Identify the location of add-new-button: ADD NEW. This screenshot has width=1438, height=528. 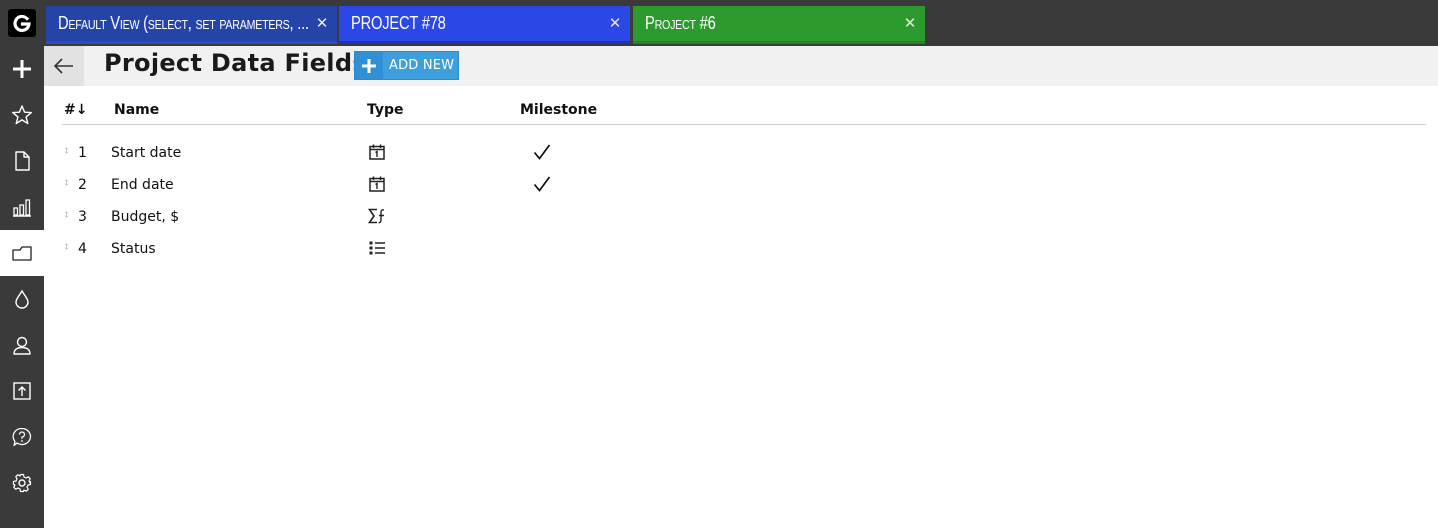
(406, 65).